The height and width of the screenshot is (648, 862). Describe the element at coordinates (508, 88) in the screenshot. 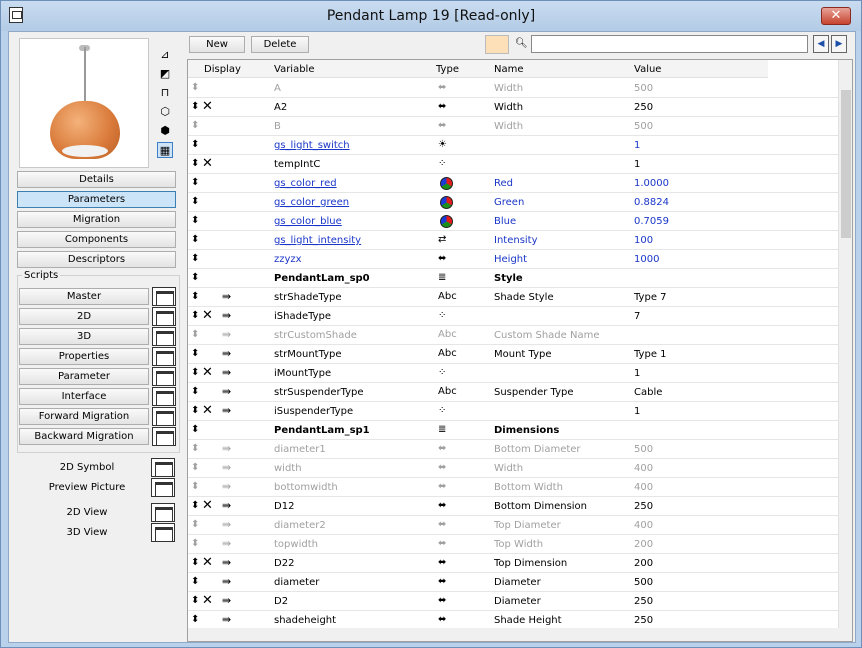

I see `name-cell: Width` at that location.